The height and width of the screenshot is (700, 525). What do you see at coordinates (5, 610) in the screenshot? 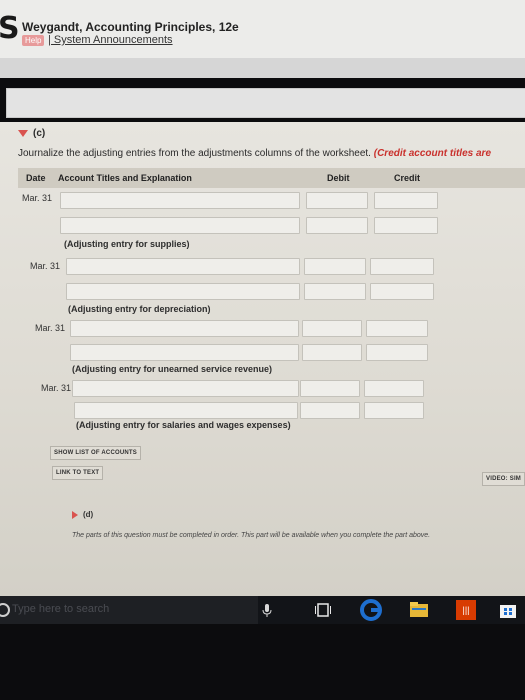
I see `cortana-icon` at bounding box center [5, 610].